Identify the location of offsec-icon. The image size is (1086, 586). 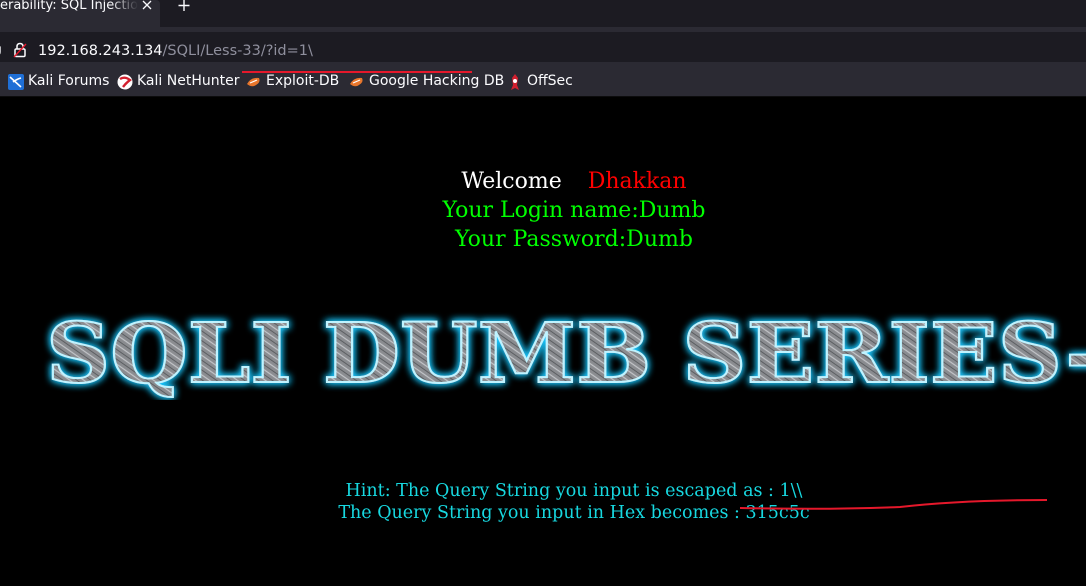
(515, 82).